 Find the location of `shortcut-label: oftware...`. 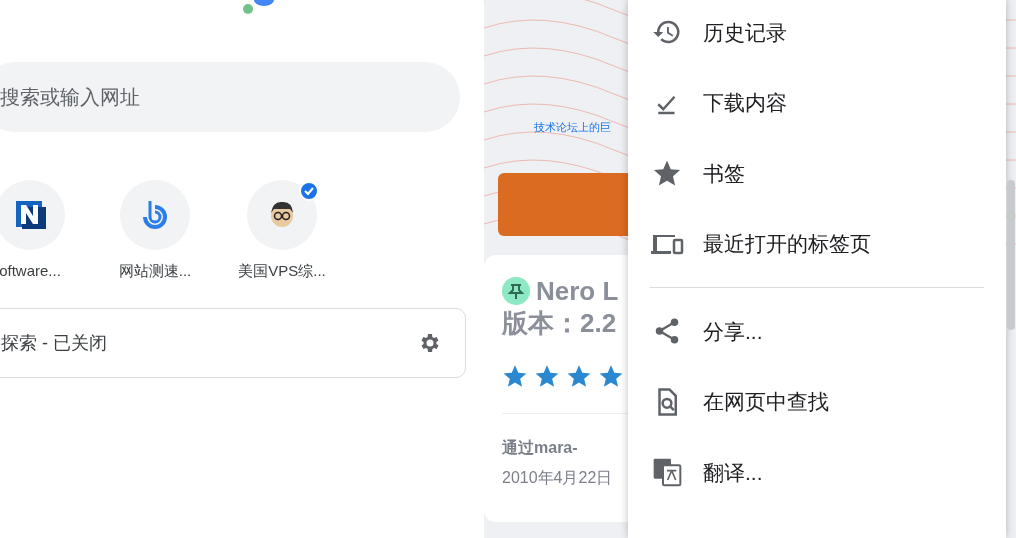

shortcut-label: oftware... is located at coordinates (30, 271).